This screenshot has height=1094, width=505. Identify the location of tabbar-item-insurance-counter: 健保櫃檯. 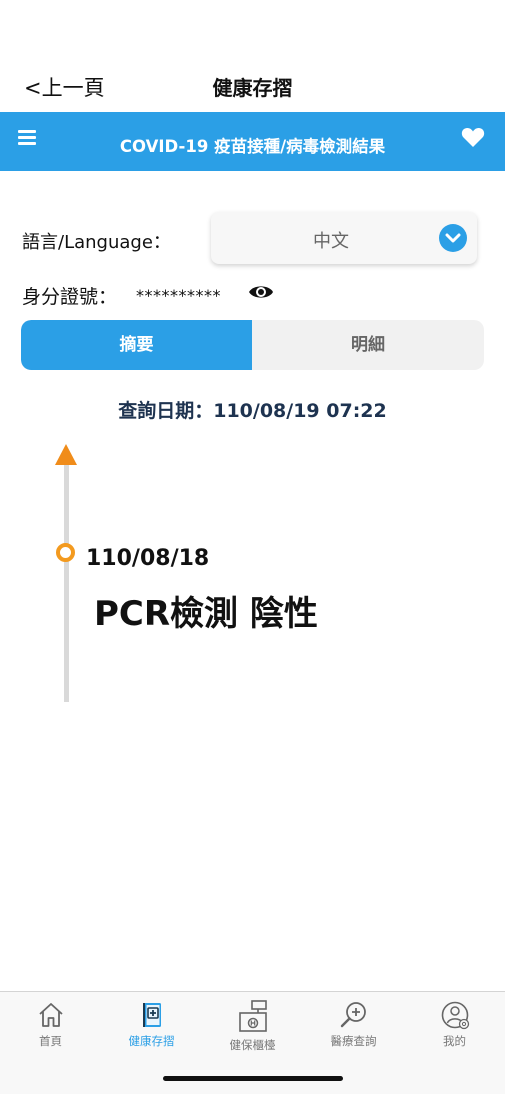
(252, 1028).